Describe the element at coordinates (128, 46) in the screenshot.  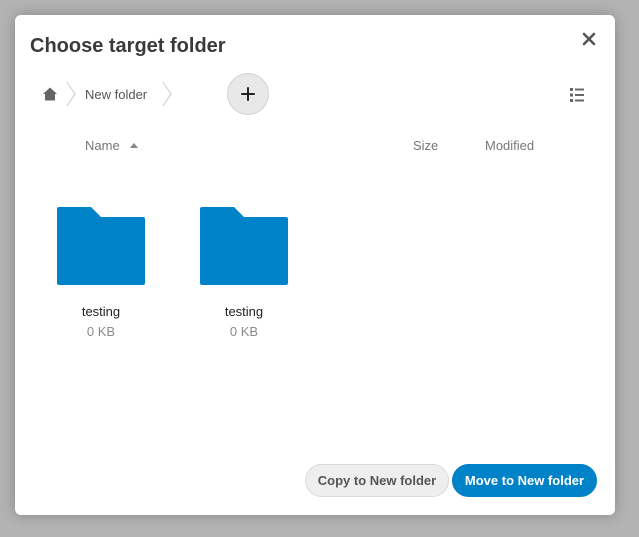
I see `dialog-title: Choose target folder` at that location.